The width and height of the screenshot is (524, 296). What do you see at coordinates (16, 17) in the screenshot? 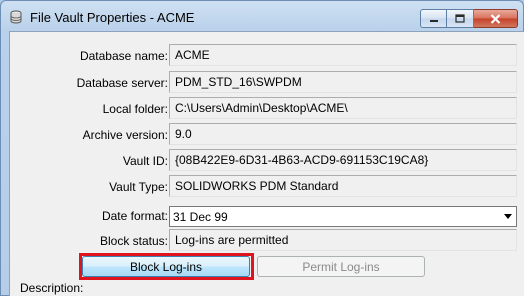
I see `database-icon` at bounding box center [16, 17].